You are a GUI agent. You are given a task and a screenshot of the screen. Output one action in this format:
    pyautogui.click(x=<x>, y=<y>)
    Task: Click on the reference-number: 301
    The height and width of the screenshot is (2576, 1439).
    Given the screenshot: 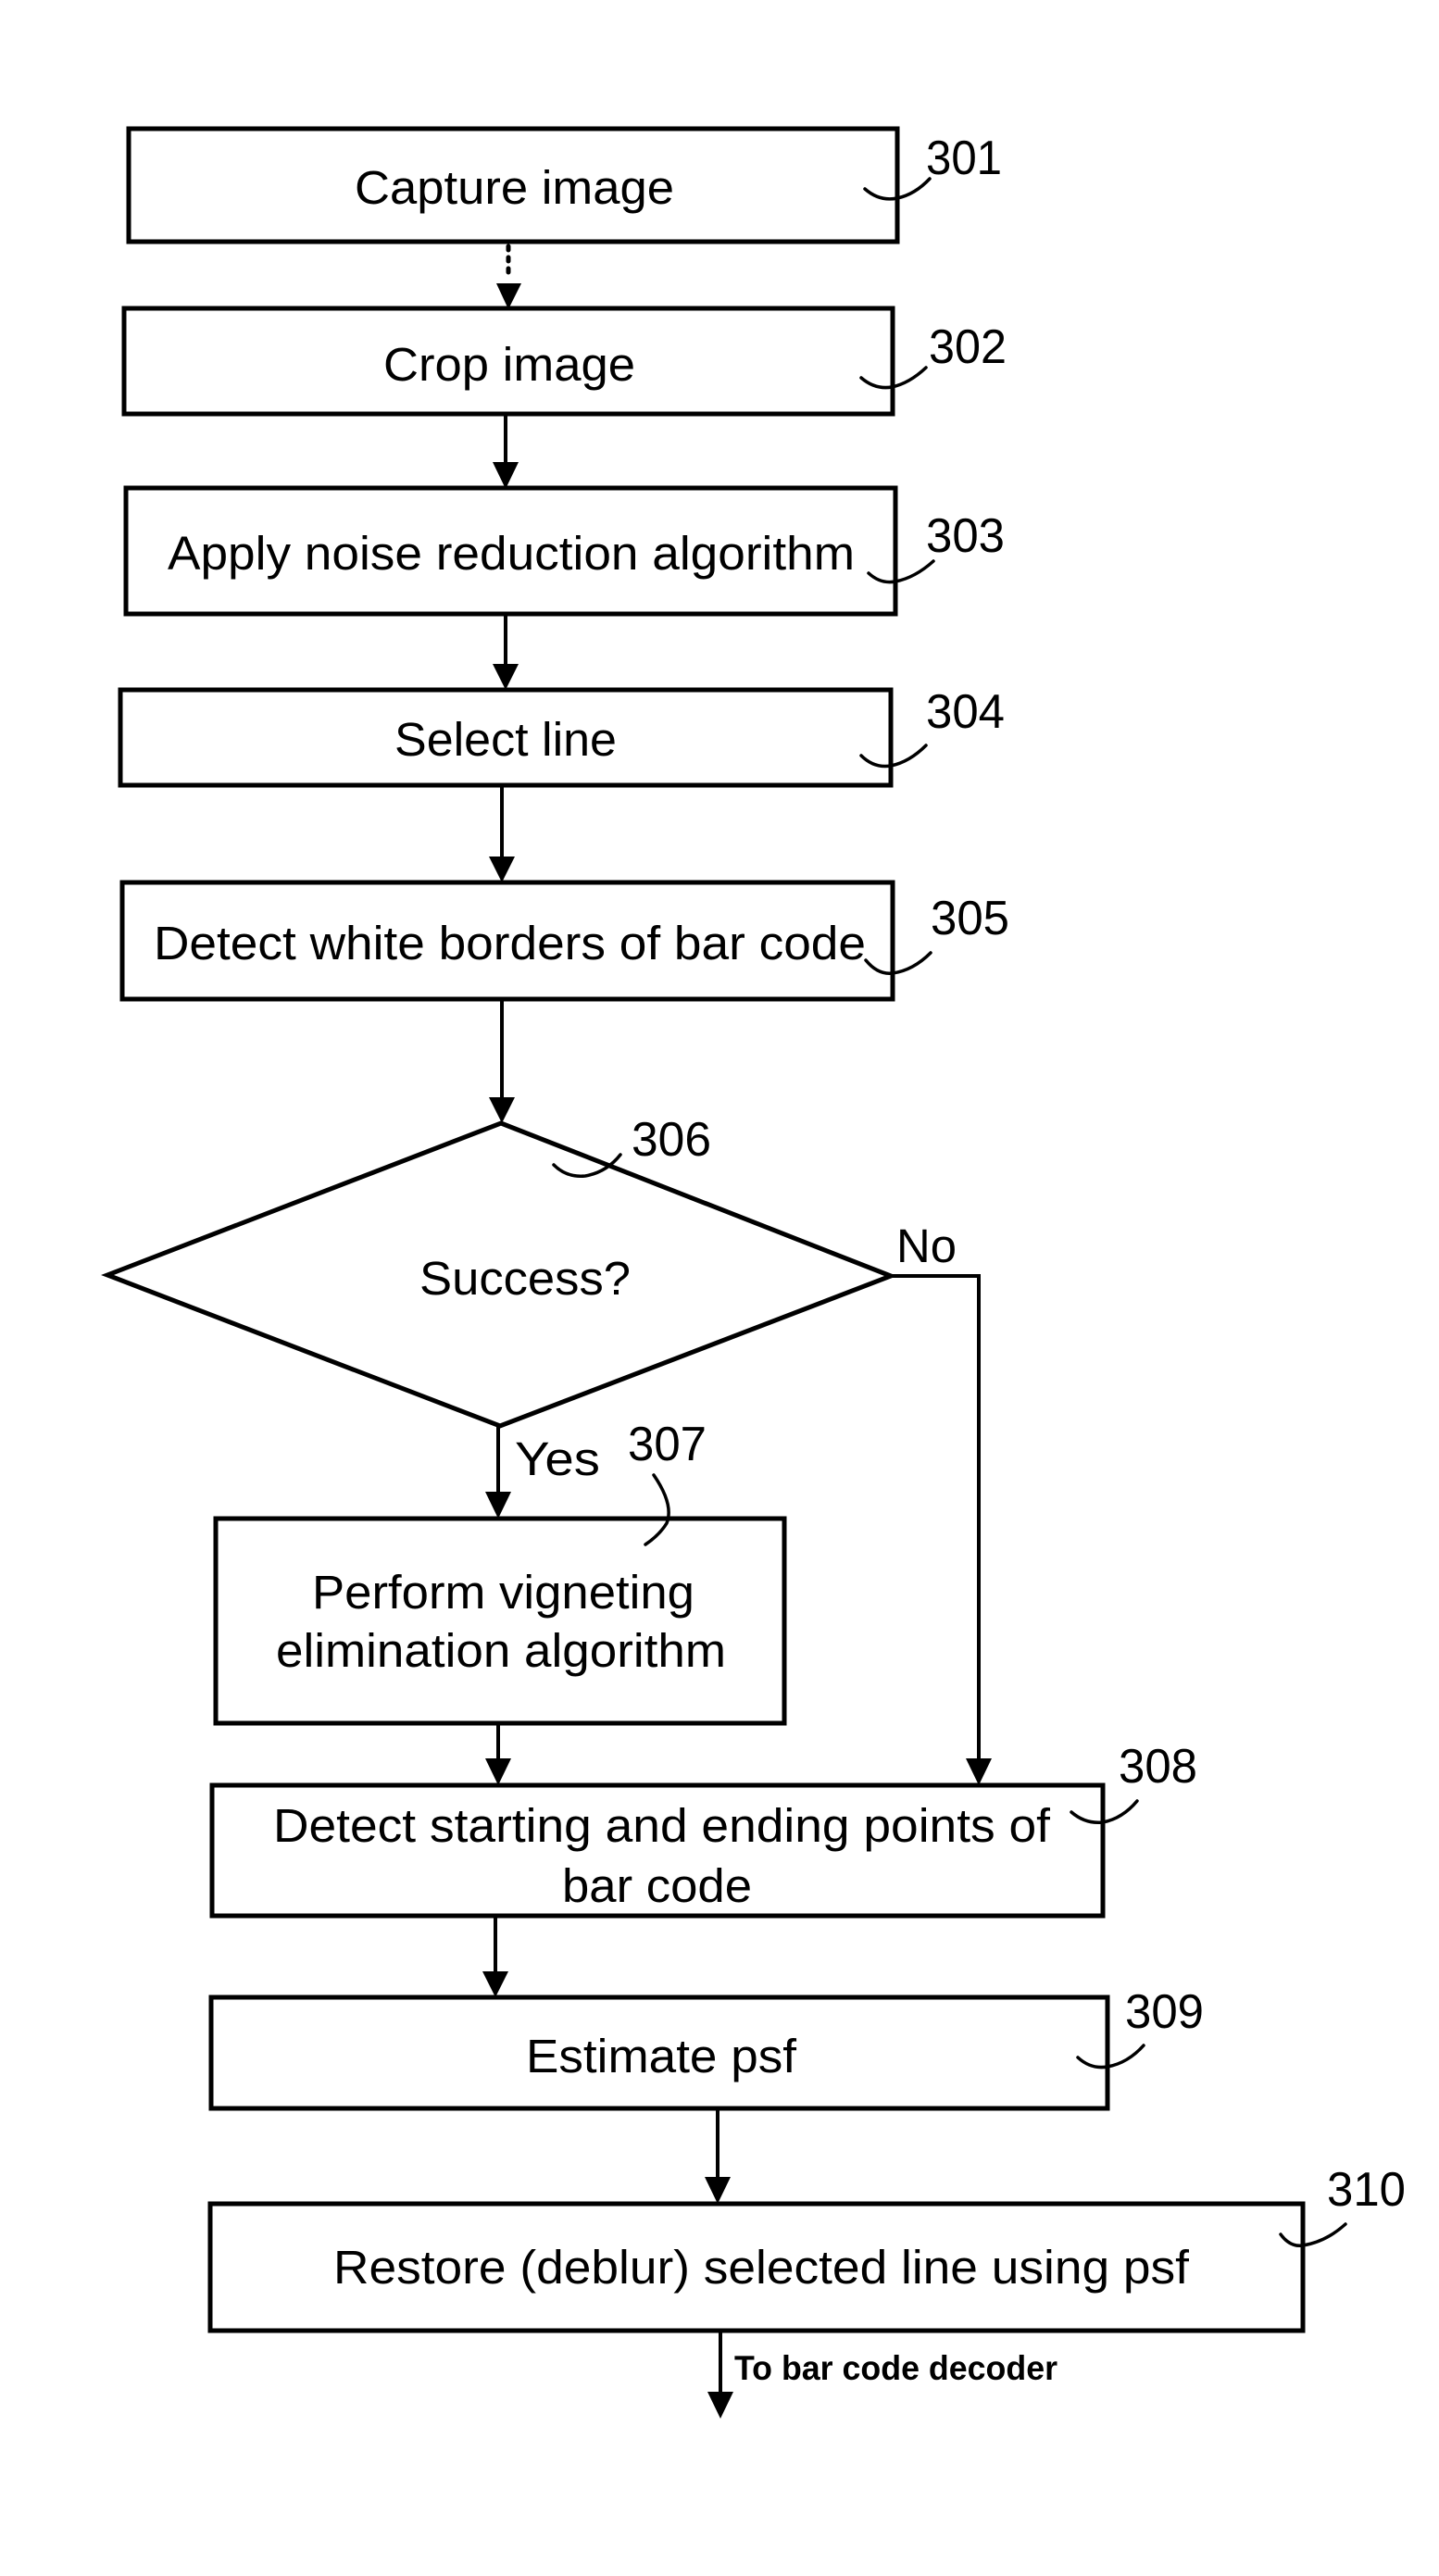 What is the action you would take?
    pyautogui.click(x=964, y=158)
    